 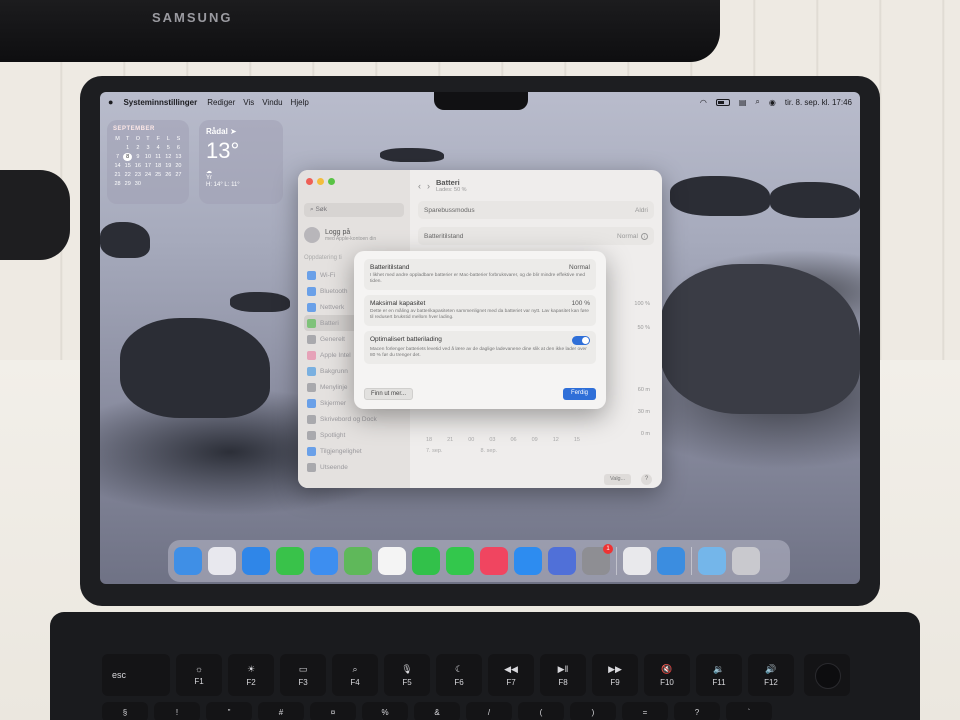 I want to click on key-number-row: #, so click(x=281, y=711).